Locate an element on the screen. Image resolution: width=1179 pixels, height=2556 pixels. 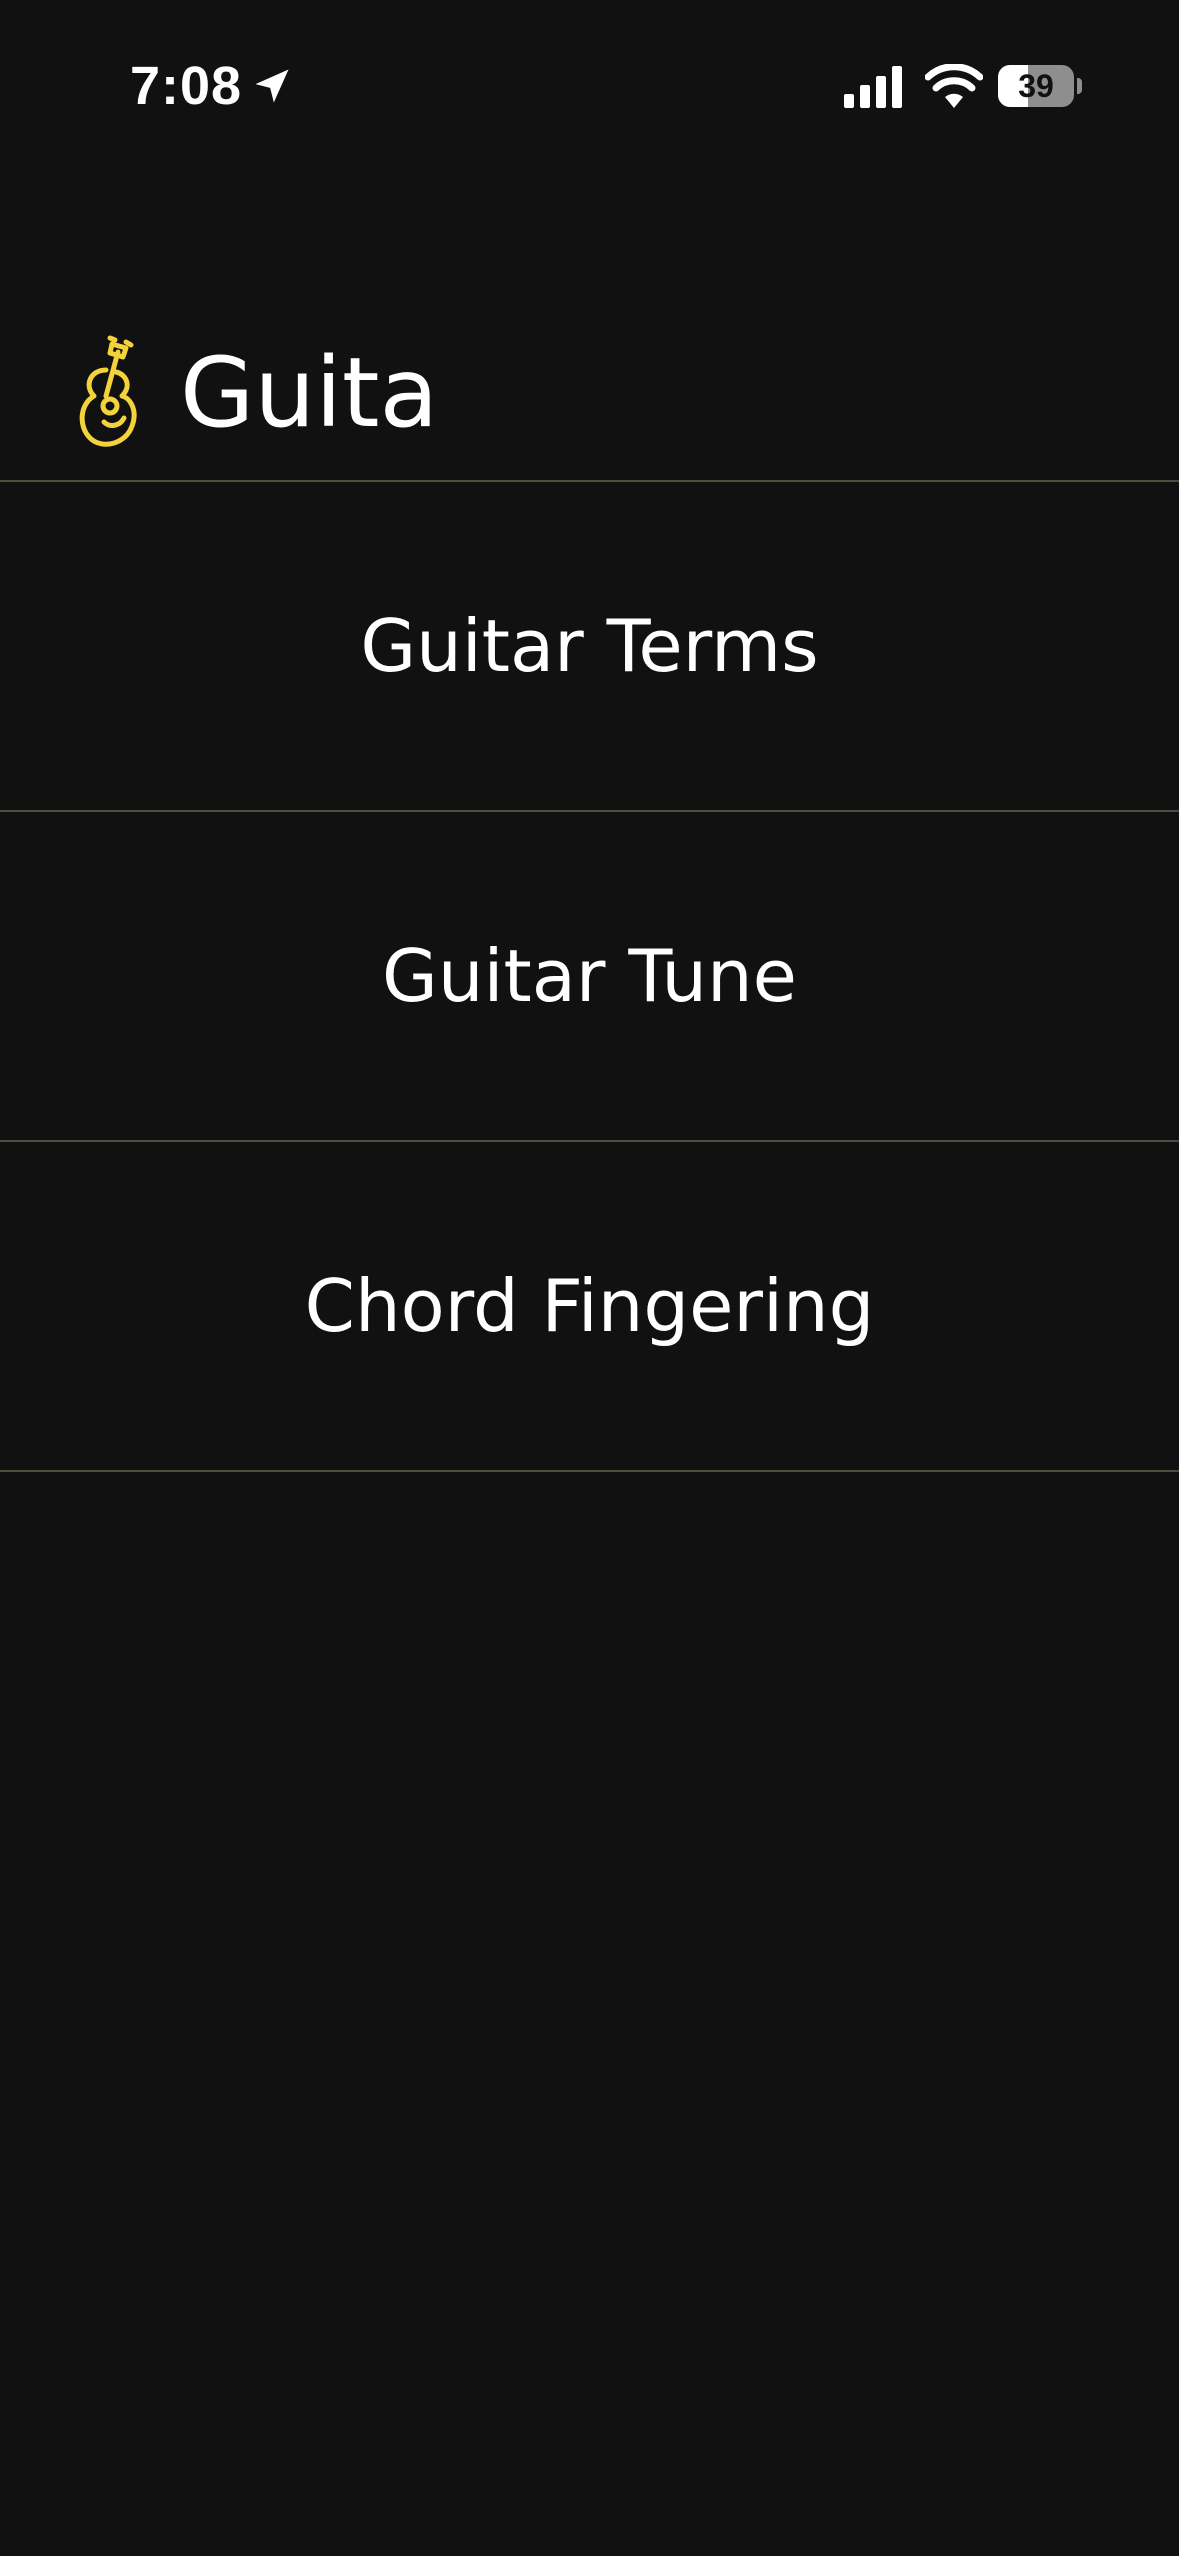
battery-percent: 39 is located at coordinates (1036, 86).